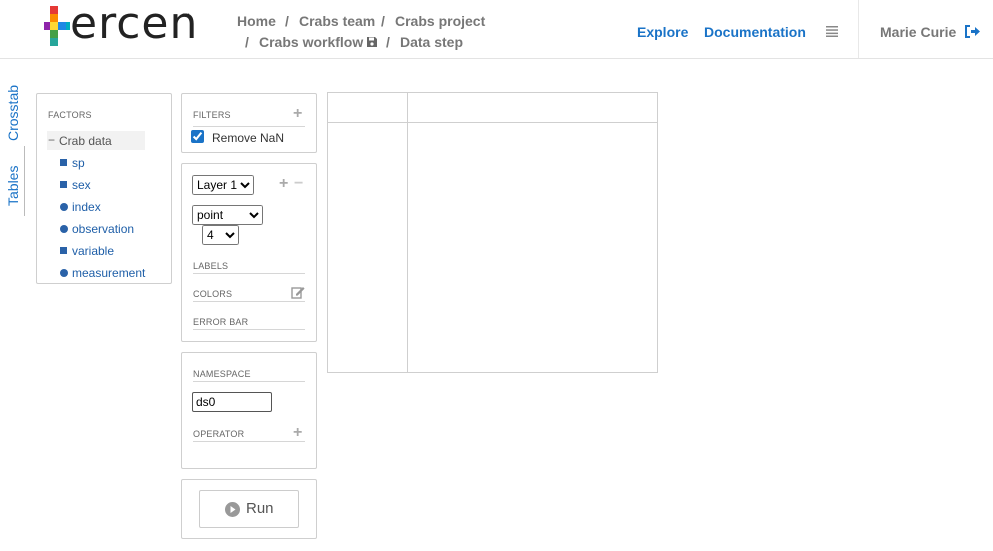  What do you see at coordinates (431, 42) in the screenshot?
I see `breadcrumb-step: Data step` at bounding box center [431, 42].